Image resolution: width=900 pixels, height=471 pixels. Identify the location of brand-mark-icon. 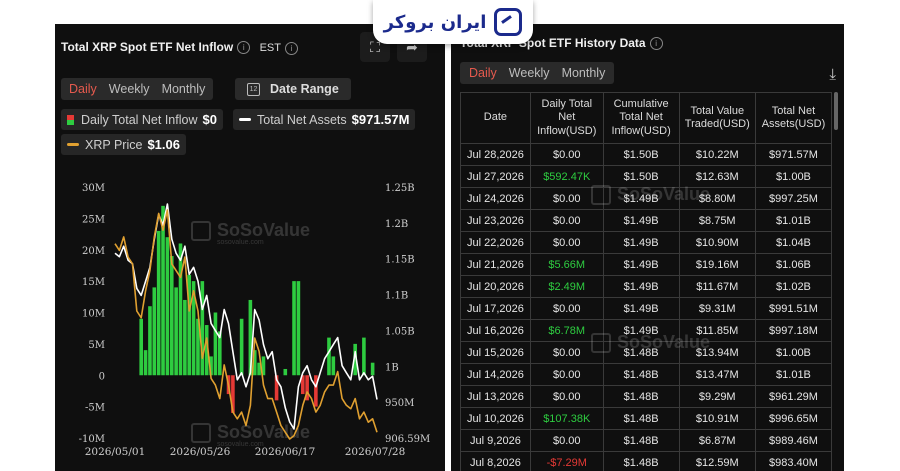
(508, 22).